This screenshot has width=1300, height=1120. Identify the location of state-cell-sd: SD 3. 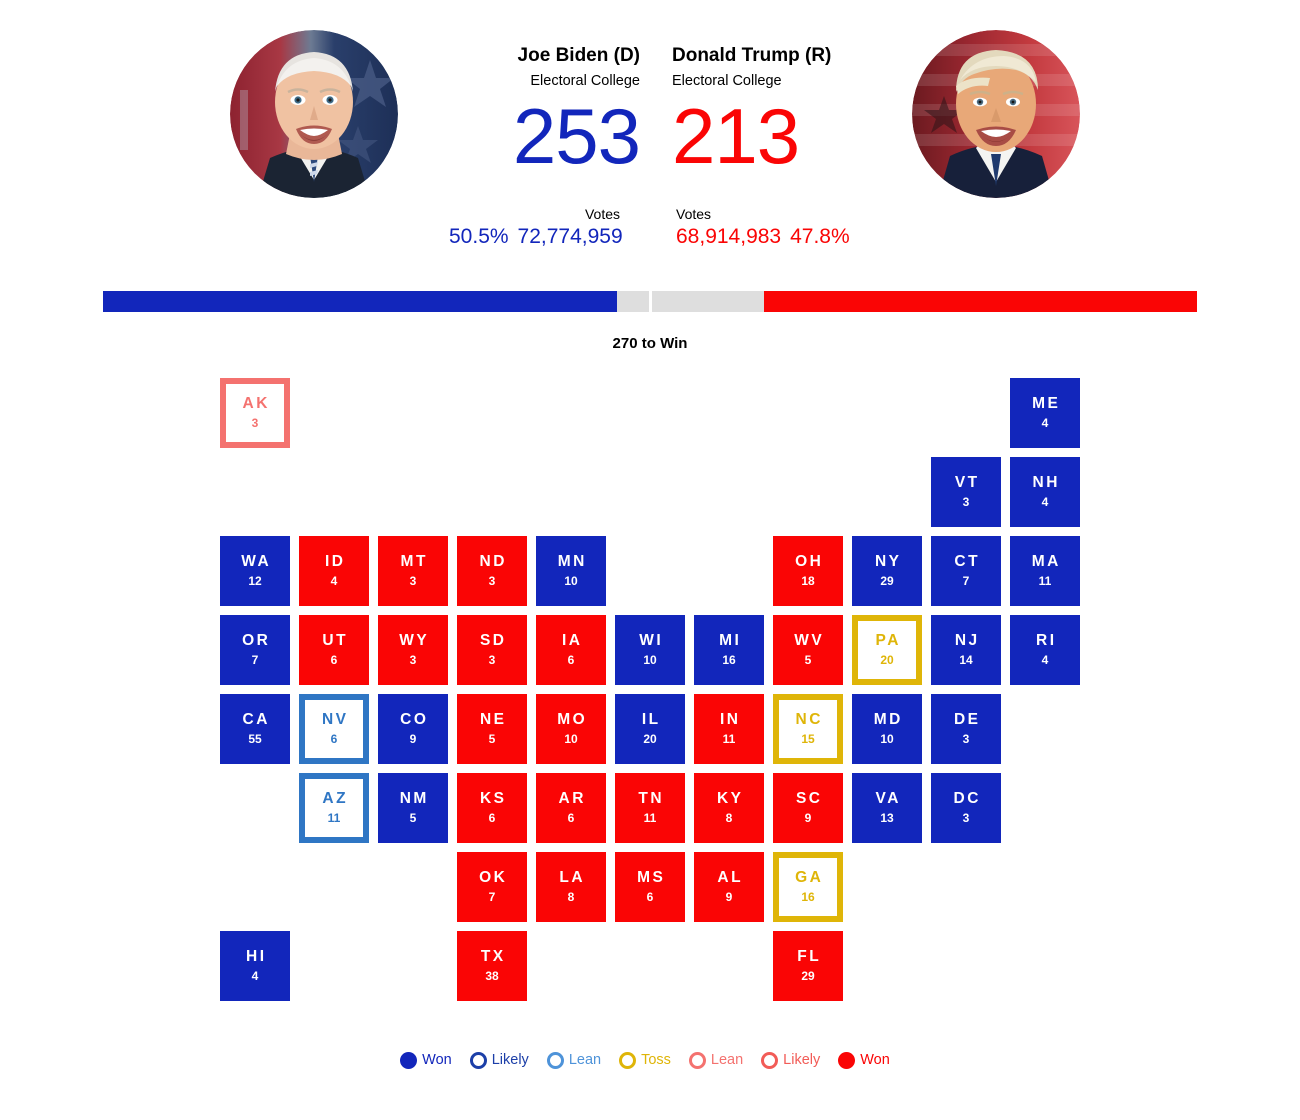
(492, 650).